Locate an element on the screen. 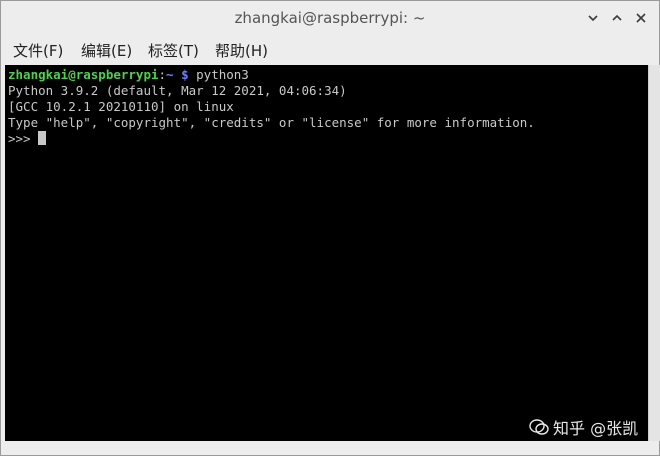 The width and height of the screenshot is (660, 456). text-cursor is located at coordinates (42, 138).